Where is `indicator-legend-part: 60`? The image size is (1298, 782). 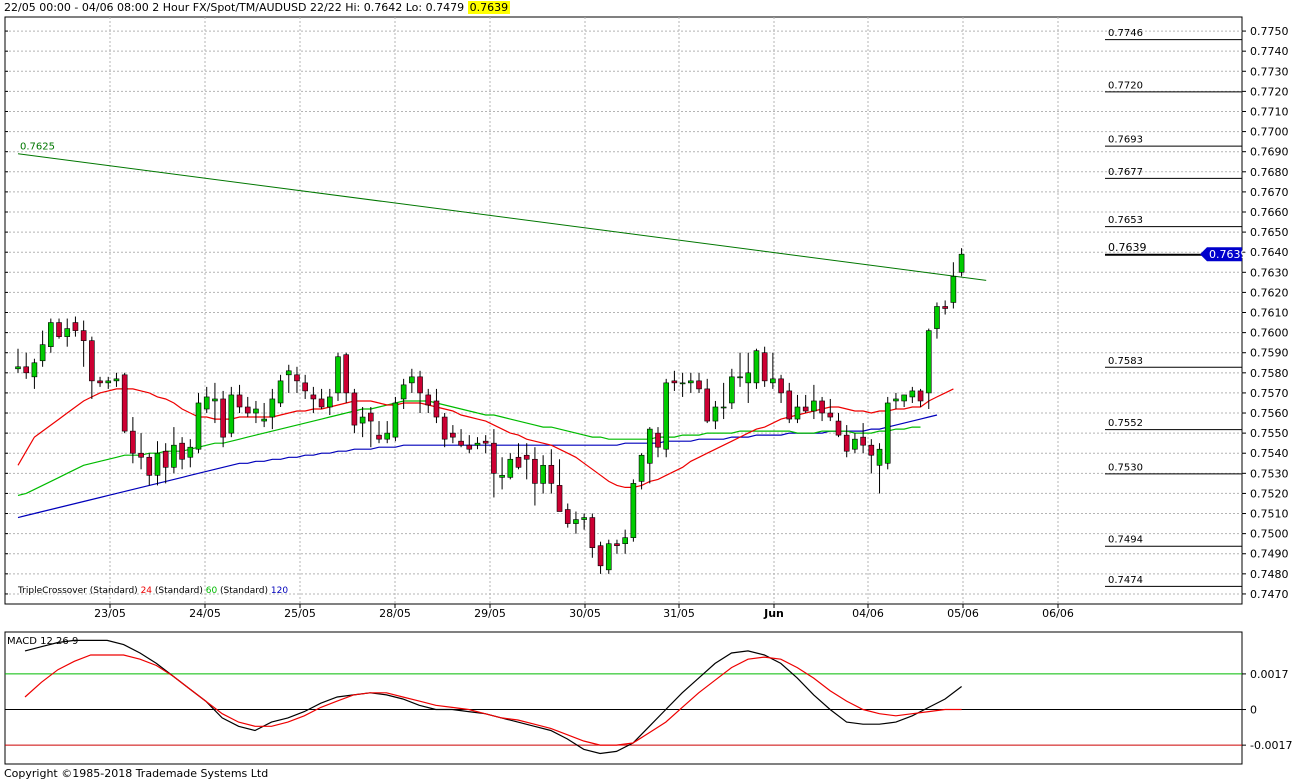 indicator-legend-part: 60 is located at coordinates (212, 591).